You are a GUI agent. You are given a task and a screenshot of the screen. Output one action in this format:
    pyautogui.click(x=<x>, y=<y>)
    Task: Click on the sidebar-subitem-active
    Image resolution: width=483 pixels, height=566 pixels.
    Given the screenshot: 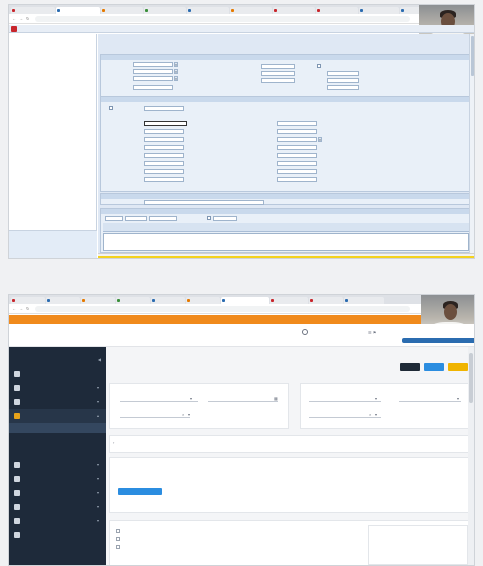 What is the action you would take?
    pyautogui.click(x=57, y=428)
    